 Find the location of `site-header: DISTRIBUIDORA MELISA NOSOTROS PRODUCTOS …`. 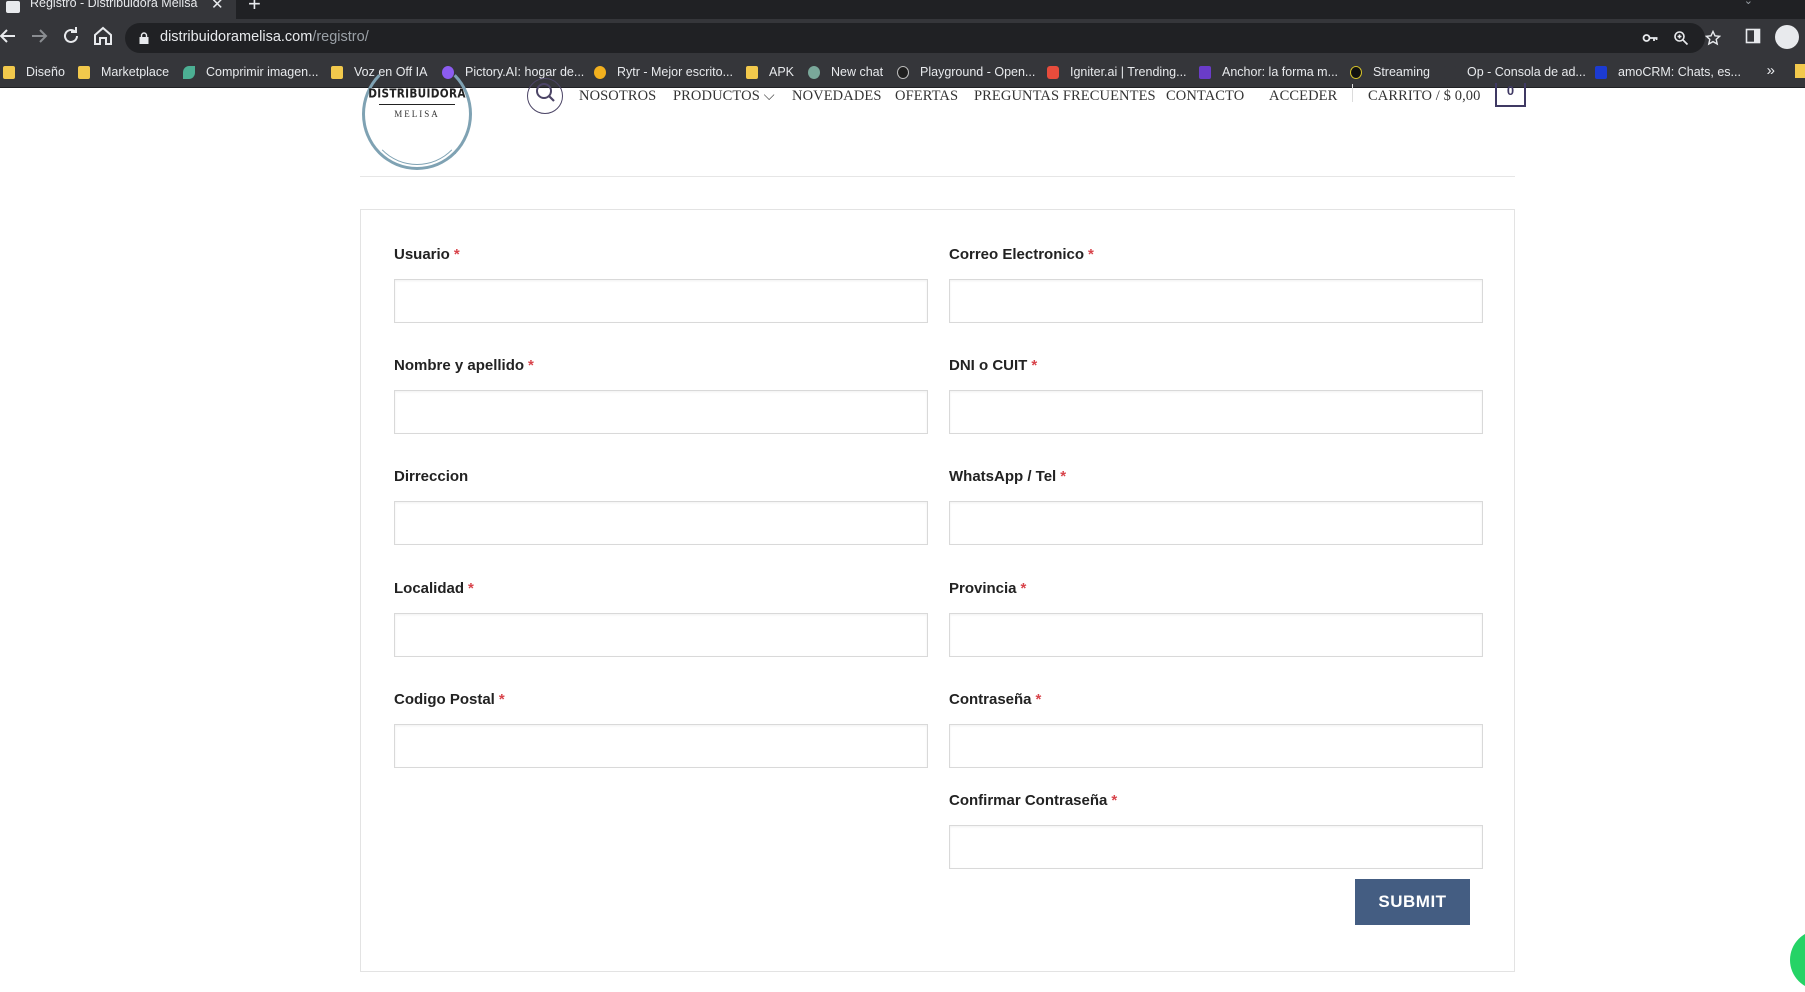

site-header: DISTRIBUIDORA MELISA NOSOTROS PRODUCTOS … is located at coordinates (902, 118).